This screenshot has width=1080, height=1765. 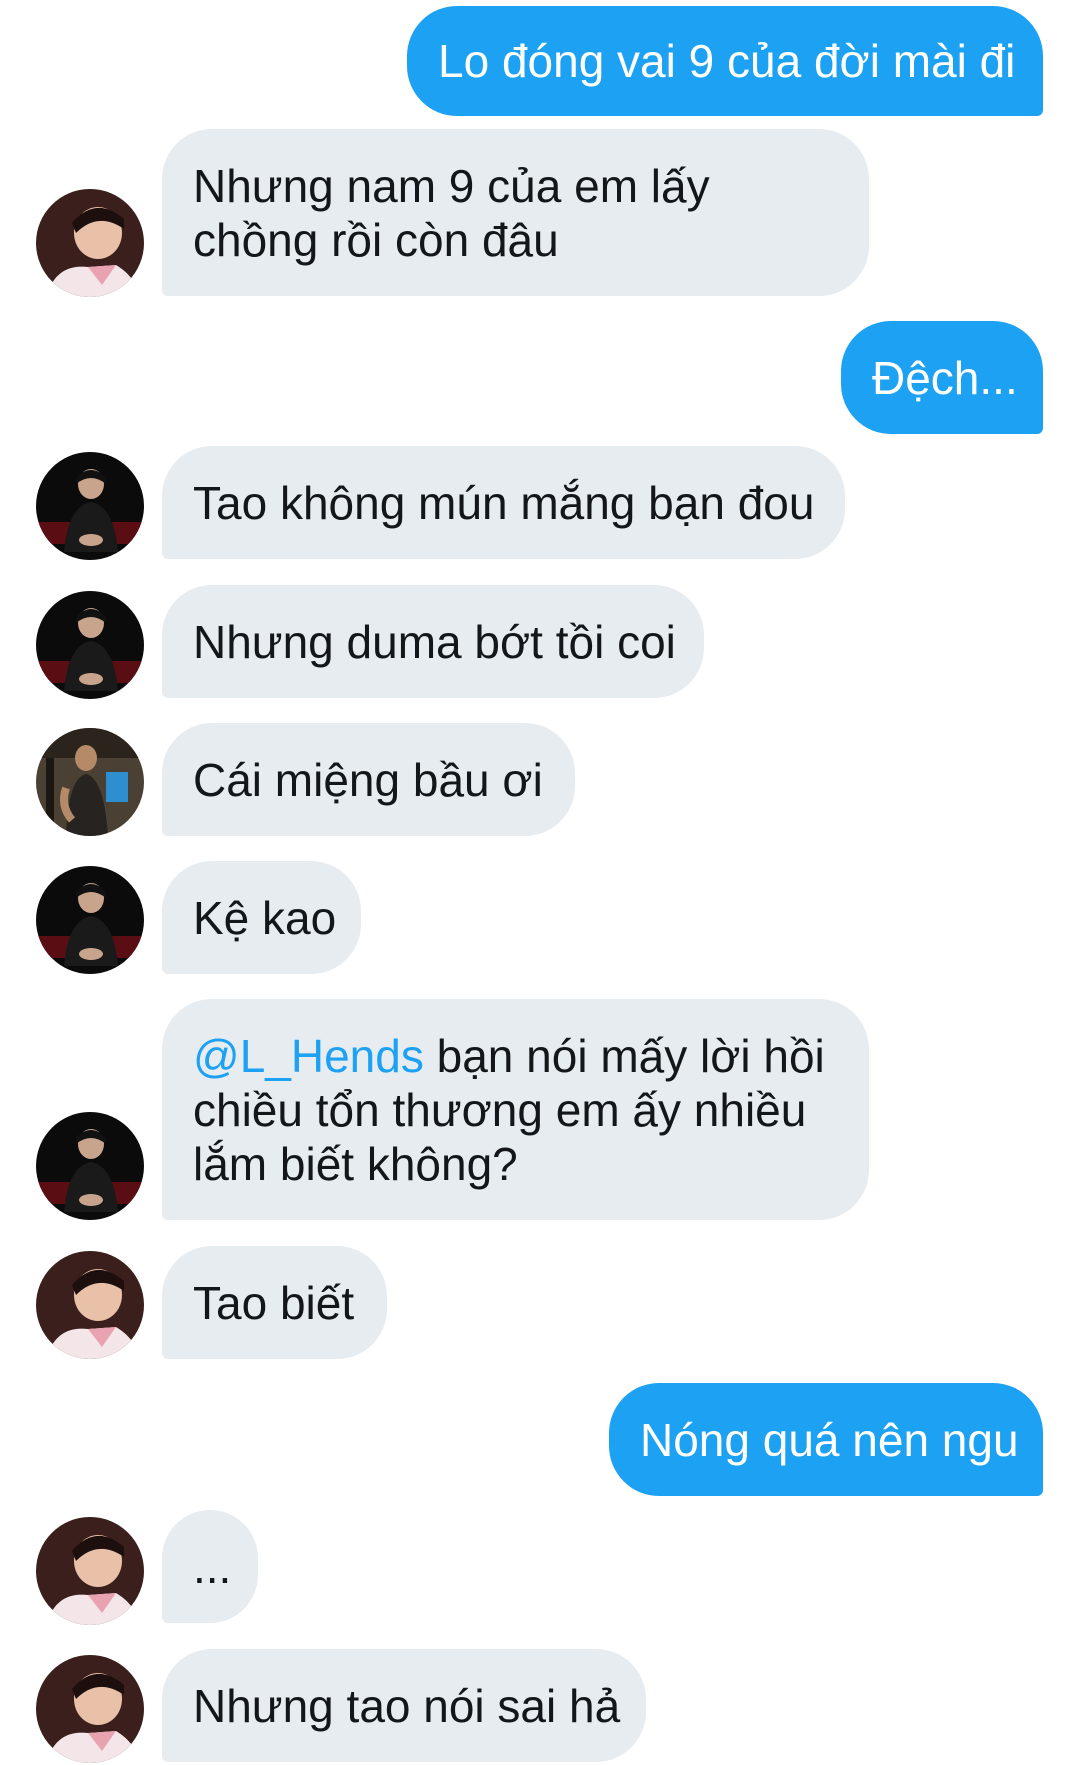 I want to click on incoming-message: Nhưng nam 9 của em lấy chồng rồi còn đâu, so click(x=515, y=212).